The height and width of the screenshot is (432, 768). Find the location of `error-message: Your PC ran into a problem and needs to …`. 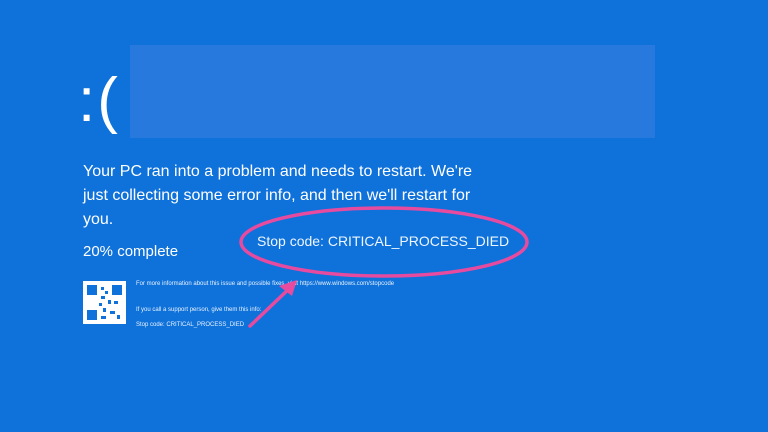

error-message: Your PC ran into a problem and needs to … is located at coordinates (278, 195).